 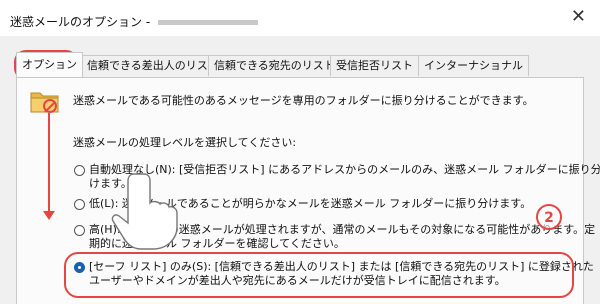 I want to click on window-title: 迷惑メールのオプション -, so click(x=134, y=21).